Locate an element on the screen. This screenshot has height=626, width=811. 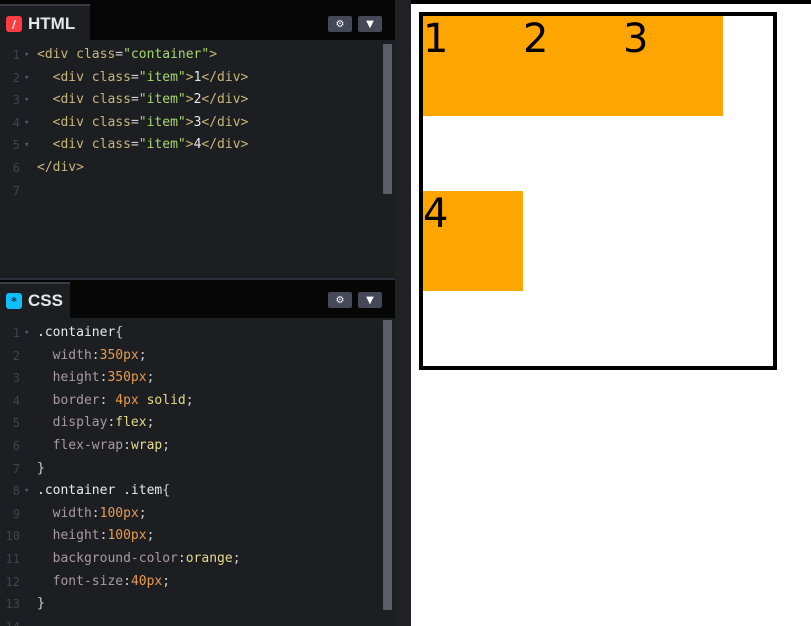
code-line: 10 height:100px; is located at coordinates (191, 536).